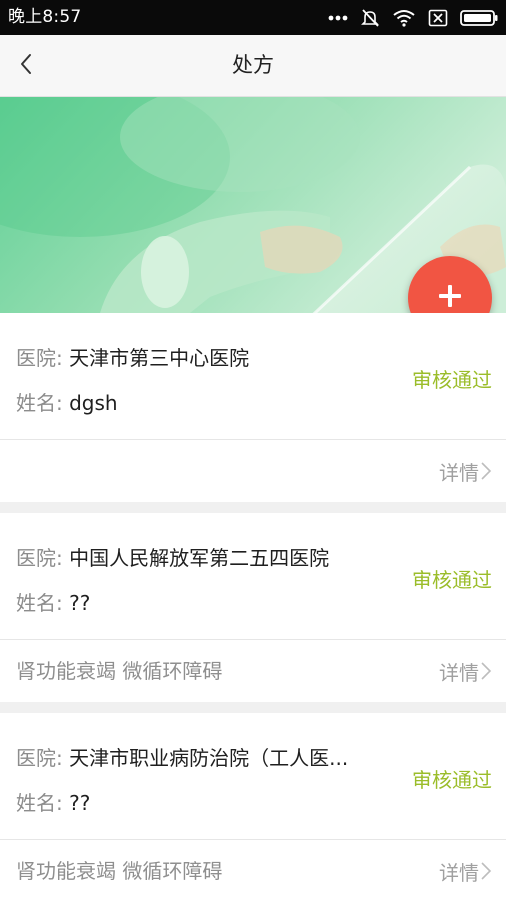 The image size is (506, 902). Describe the element at coordinates (253, 17) in the screenshot. I see `status-bar: 晚上8:57` at that location.